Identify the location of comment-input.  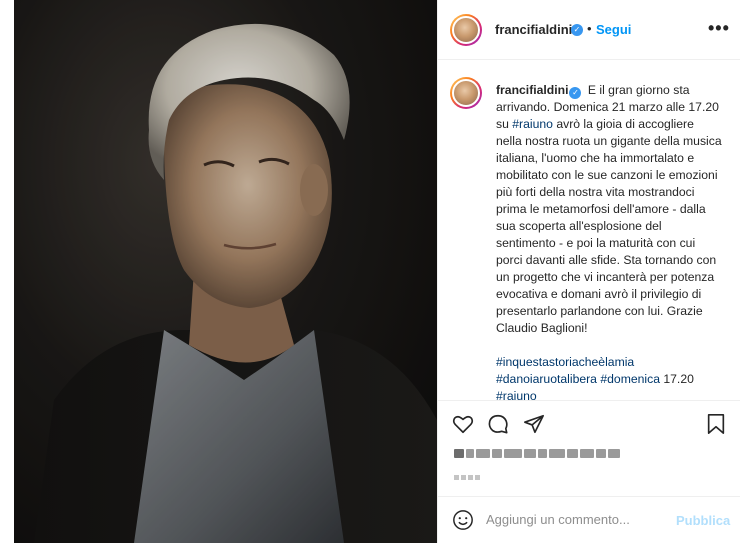
(581, 519).